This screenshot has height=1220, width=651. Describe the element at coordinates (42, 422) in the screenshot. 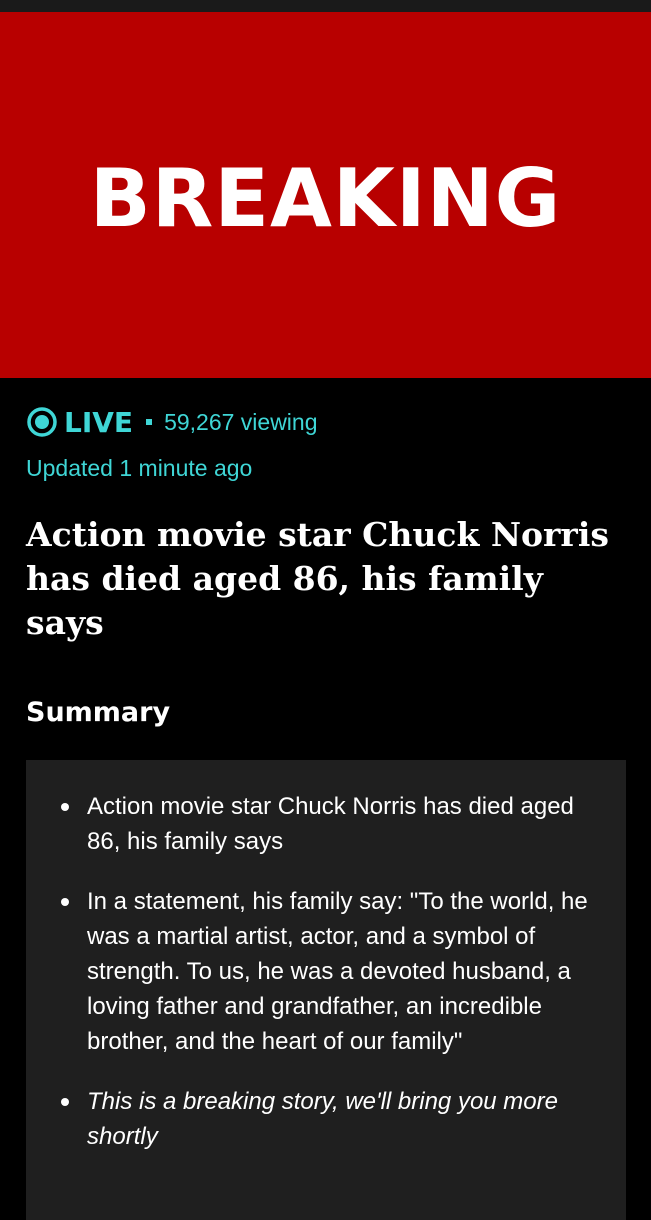

I see `live-broadcast-icon` at that location.